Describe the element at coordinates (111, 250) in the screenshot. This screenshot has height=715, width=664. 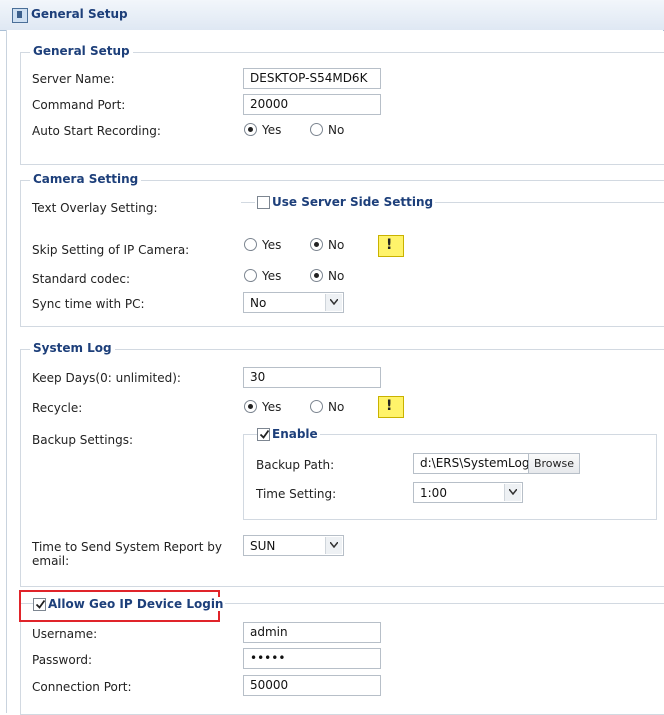
I see `skip-ip-camera-label: Skip Setting of IP Camera:` at that location.